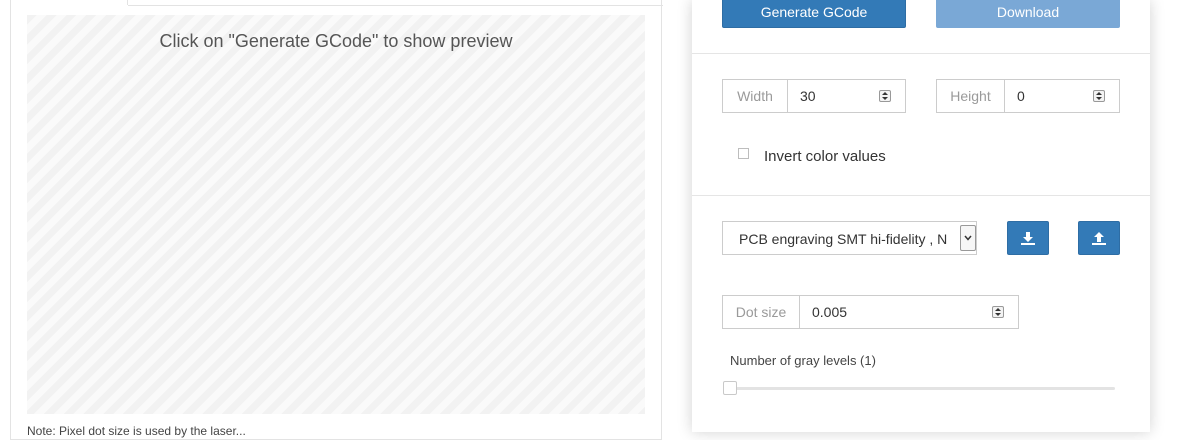 Image resolution: width=1202 pixels, height=440 pixels. I want to click on download-button: Download, so click(1028, 14).